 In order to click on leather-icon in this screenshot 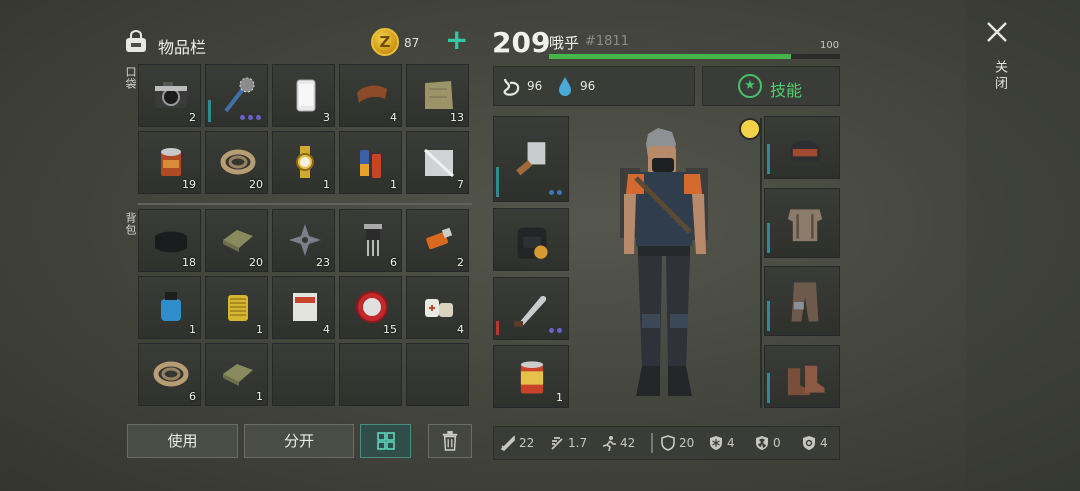, I will do `click(372, 94)`.